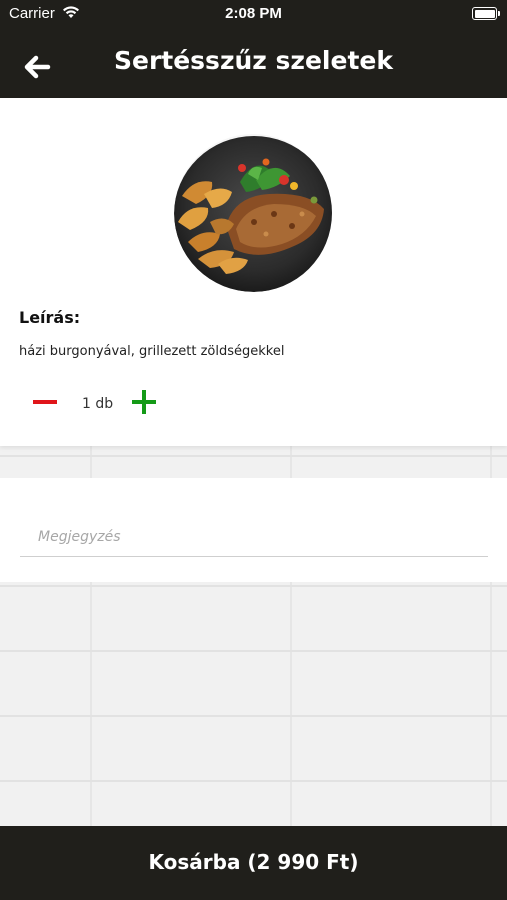 This screenshot has height=900, width=507. I want to click on note-section, so click(253, 530).